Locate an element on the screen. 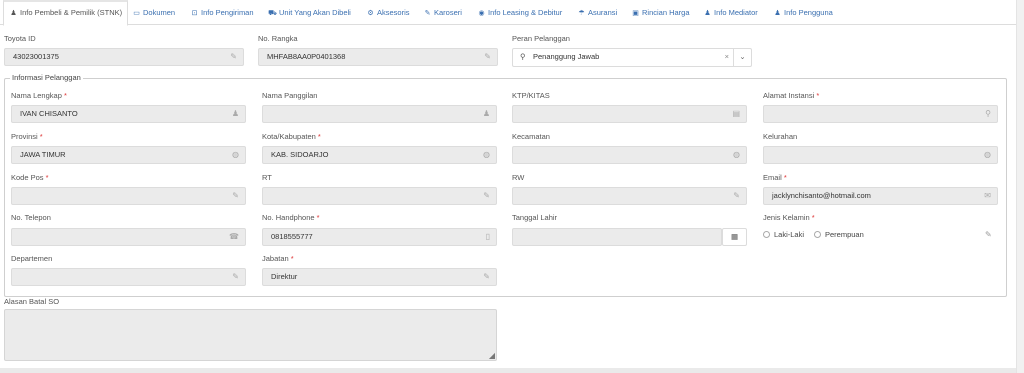 The image size is (1024, 373). tab-label: Karoseri is located at coordinates (448, 12).